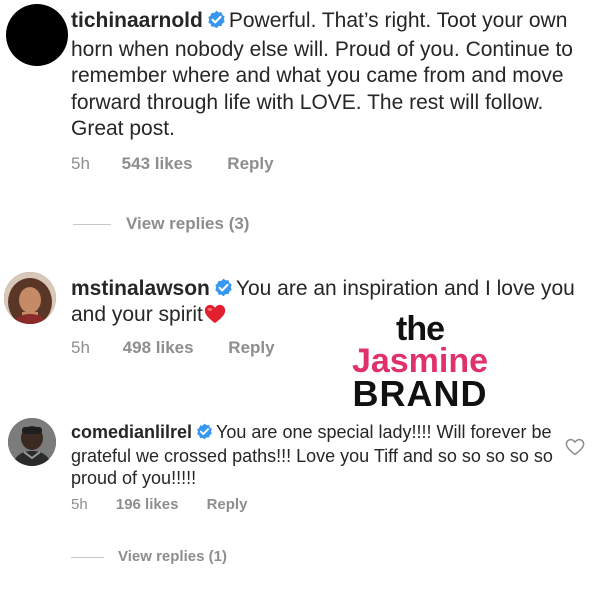 The height and width of the screenshot is (595, 595). I want to click on view-replies-label: View replies (3), so click(187, 223).